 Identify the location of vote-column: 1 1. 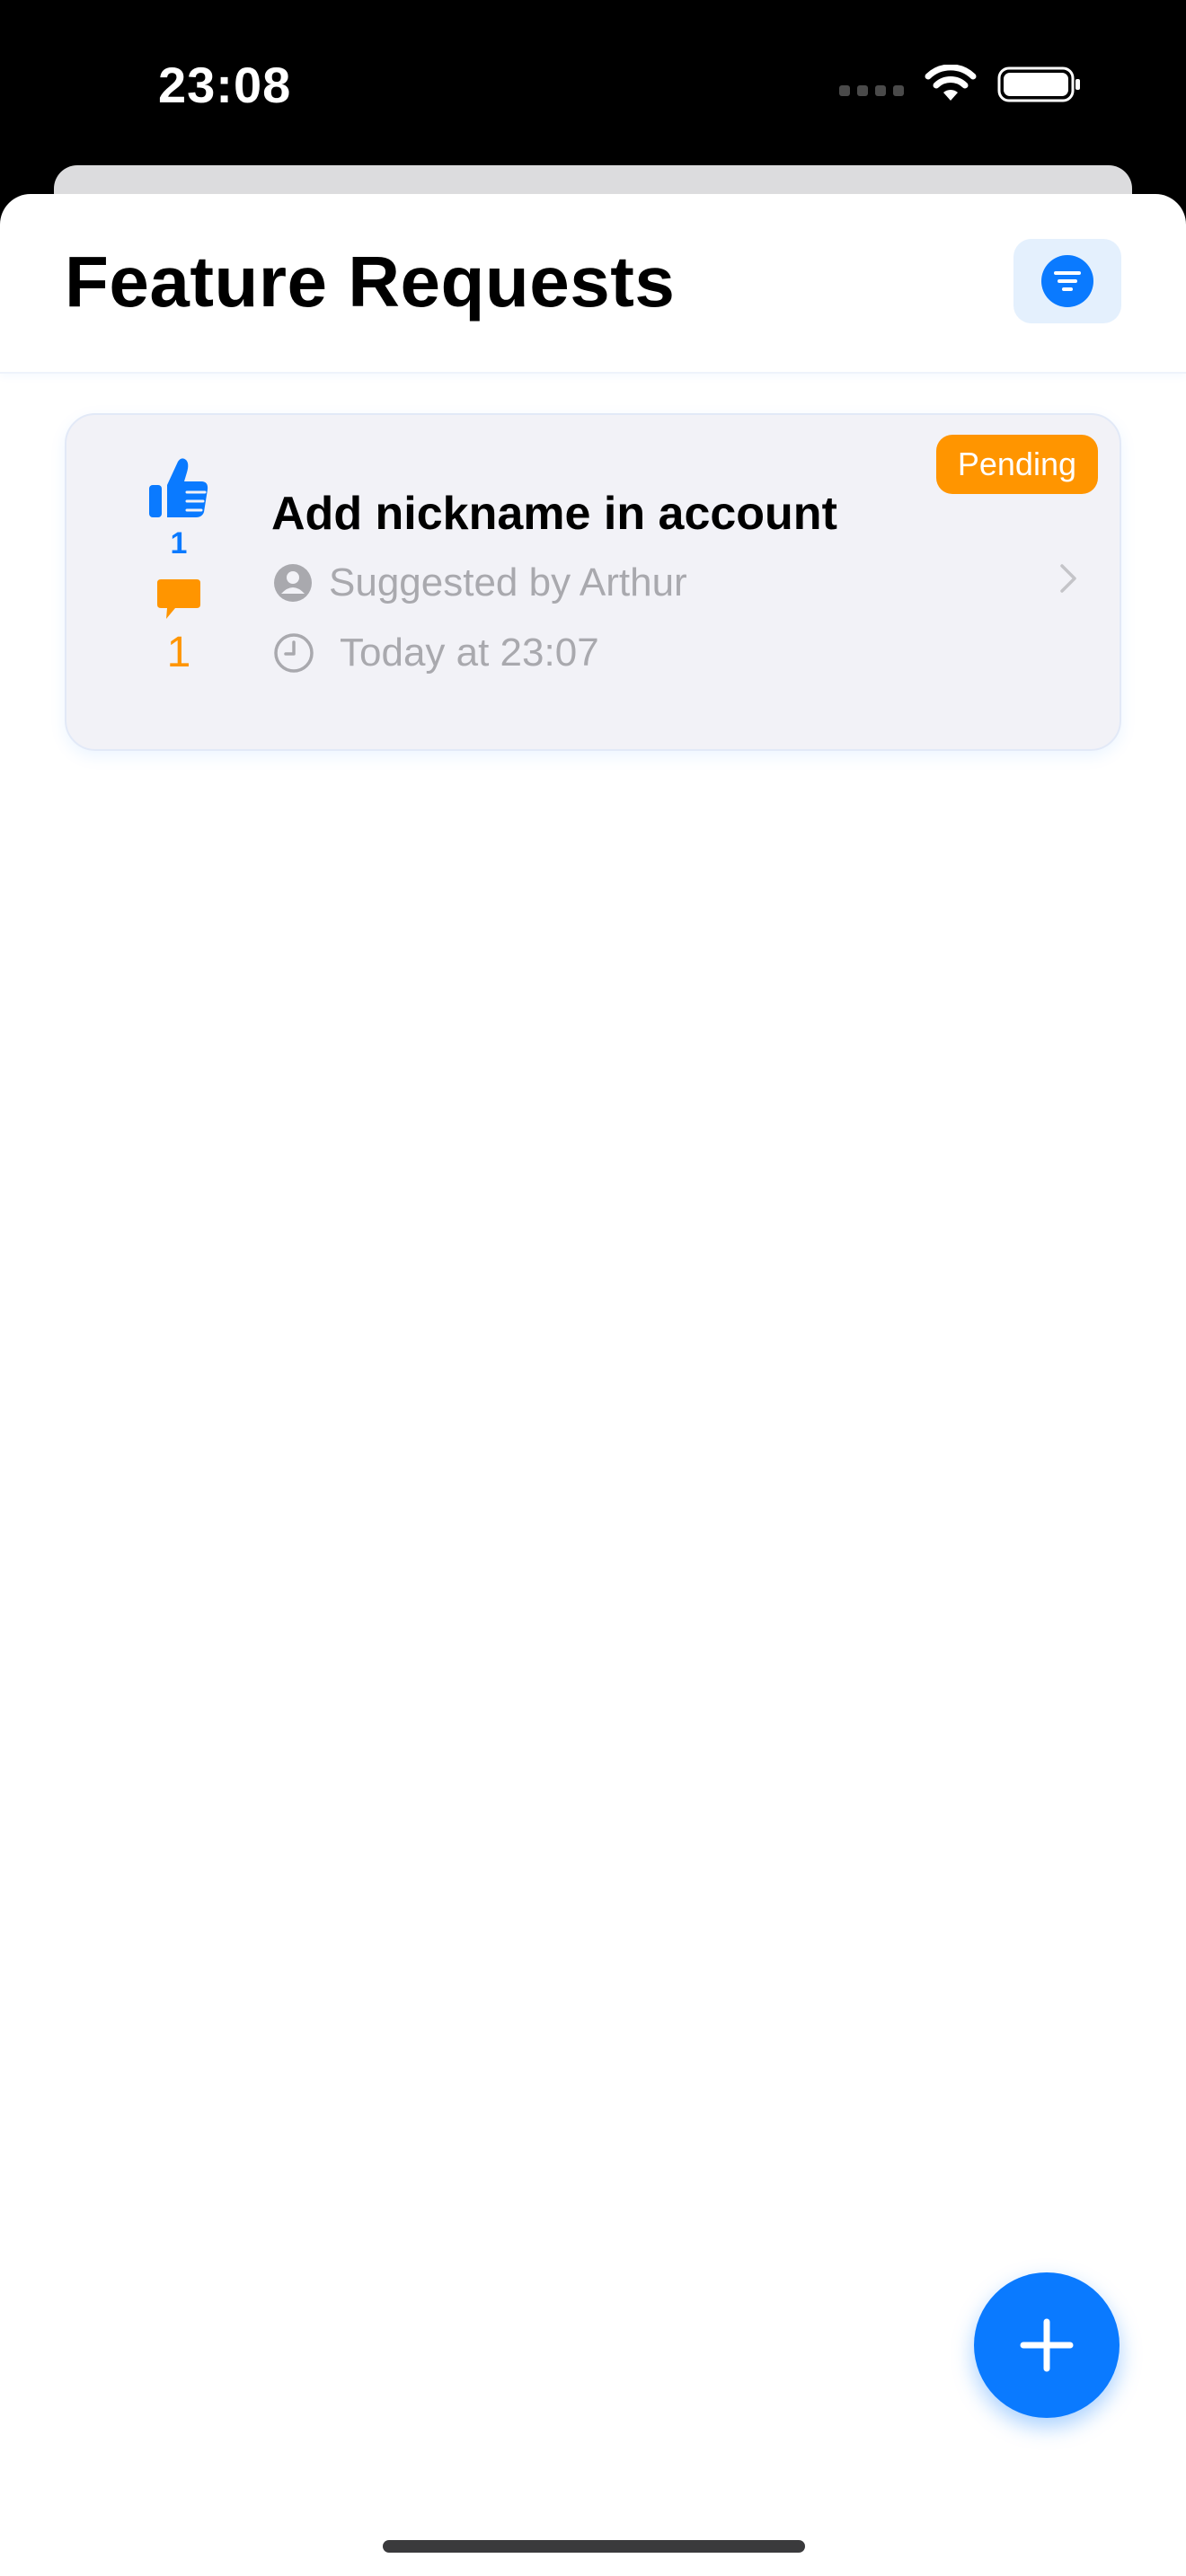
(178, 566).